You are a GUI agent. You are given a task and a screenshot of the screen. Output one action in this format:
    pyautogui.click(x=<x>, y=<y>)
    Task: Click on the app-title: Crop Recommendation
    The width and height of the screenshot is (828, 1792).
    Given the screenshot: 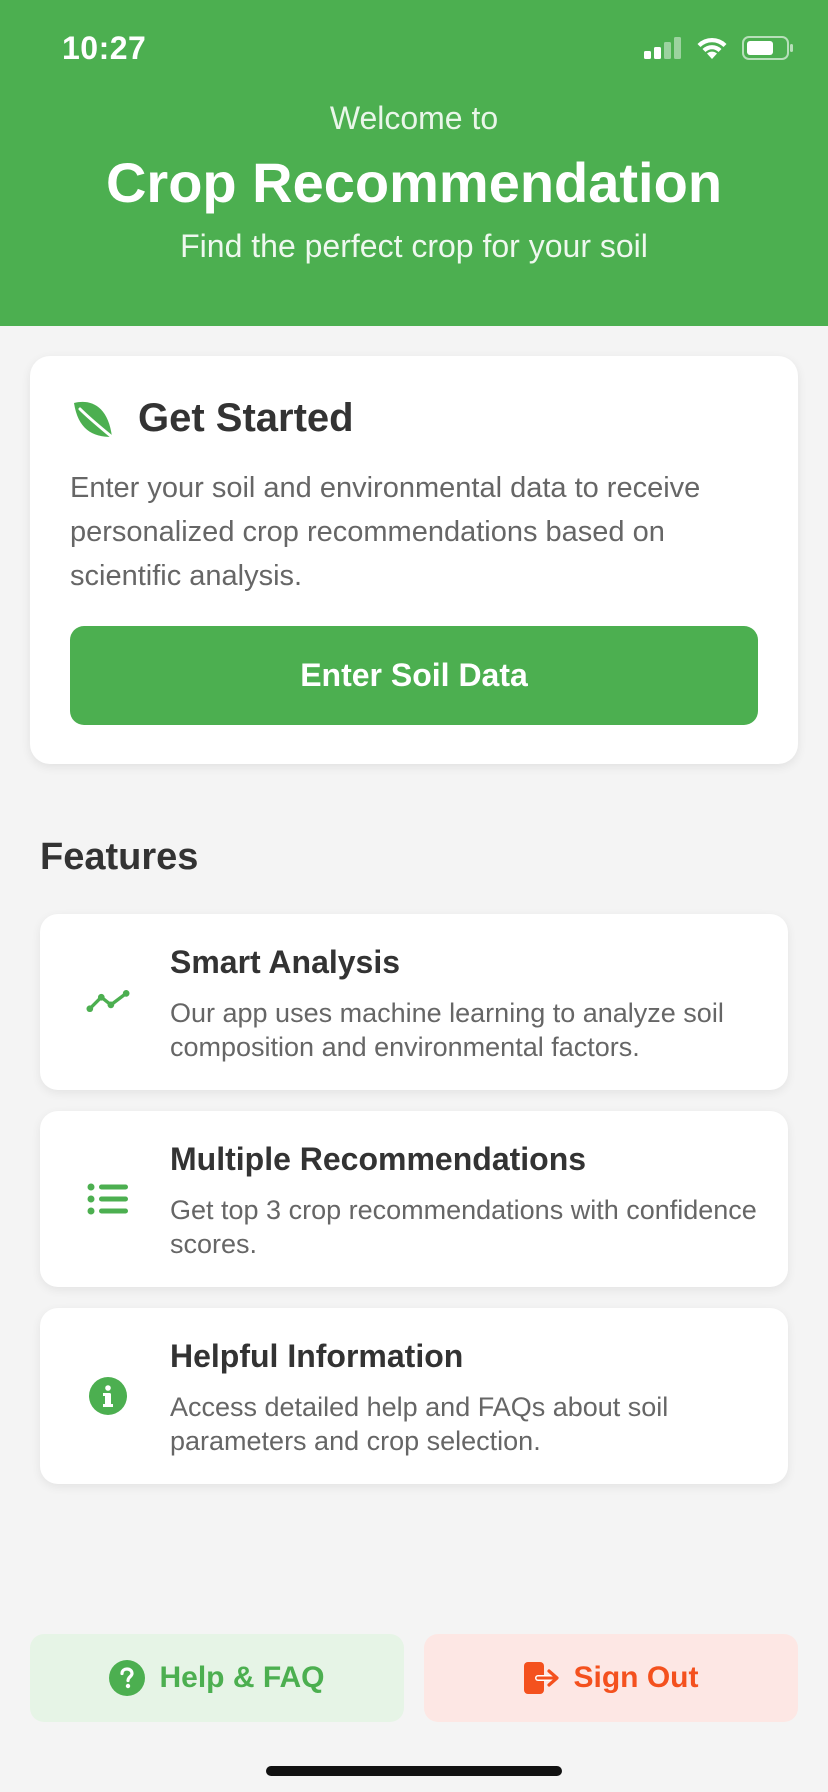 What is the action you would take?
    pyautogui.click(x=414, y=182)
    